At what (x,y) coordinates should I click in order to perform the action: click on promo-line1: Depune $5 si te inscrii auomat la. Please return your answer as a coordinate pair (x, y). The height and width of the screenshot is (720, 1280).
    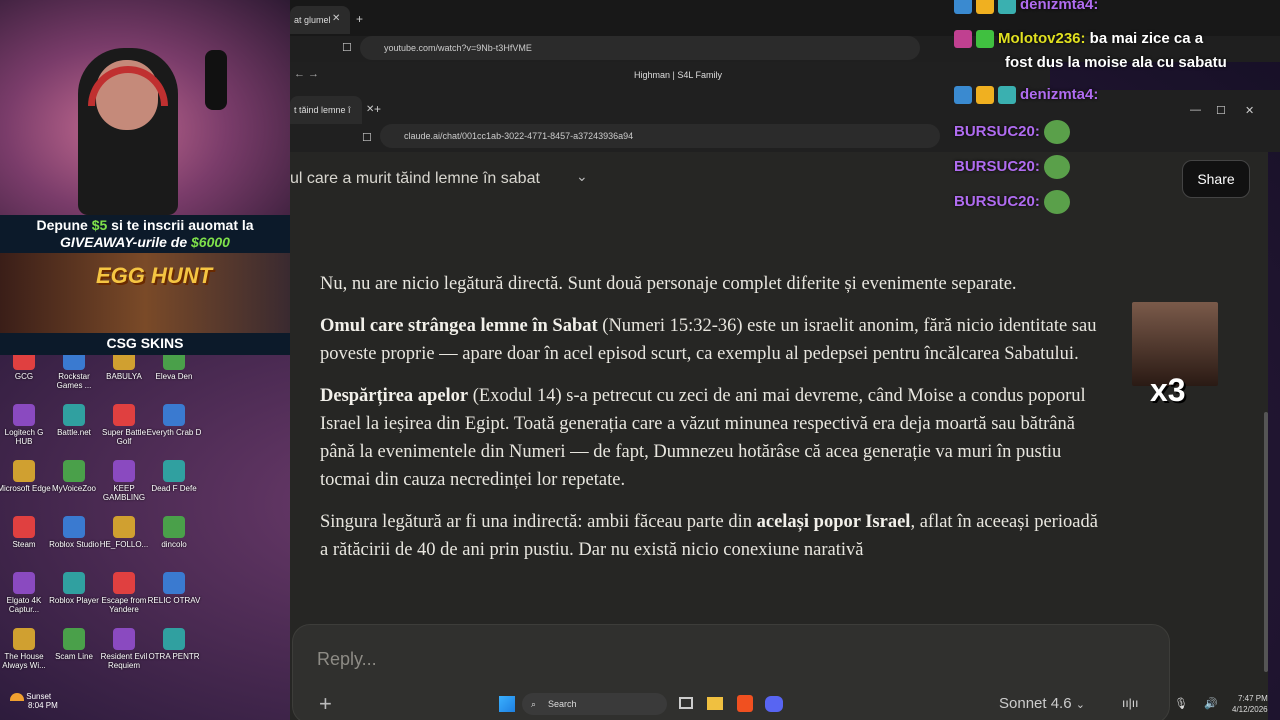
    Looking at the image, I should click on (145, 225).